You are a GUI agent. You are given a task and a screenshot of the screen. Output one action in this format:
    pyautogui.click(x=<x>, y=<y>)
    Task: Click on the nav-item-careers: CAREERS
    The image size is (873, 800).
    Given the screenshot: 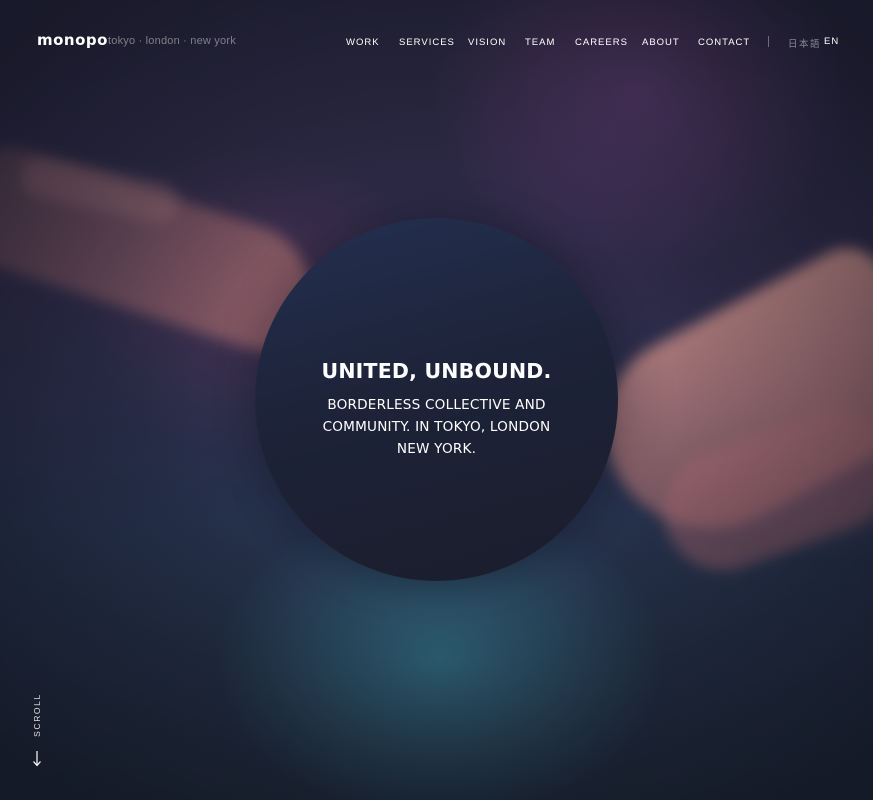 What is the action you would take?
    pyautogui.click(x=601, y=42)
    